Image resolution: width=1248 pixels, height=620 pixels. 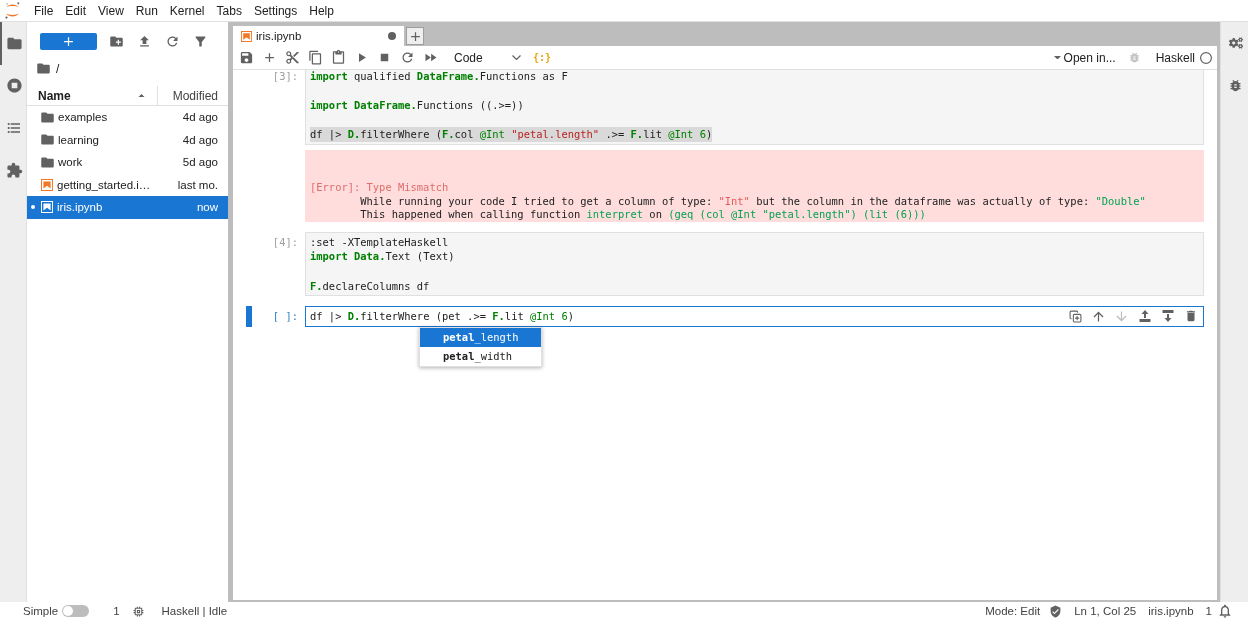 What do you see at coordinates (197, 184) in the screenshot?
I see `modified-time: last mo.` at bounding box center [197, 184].